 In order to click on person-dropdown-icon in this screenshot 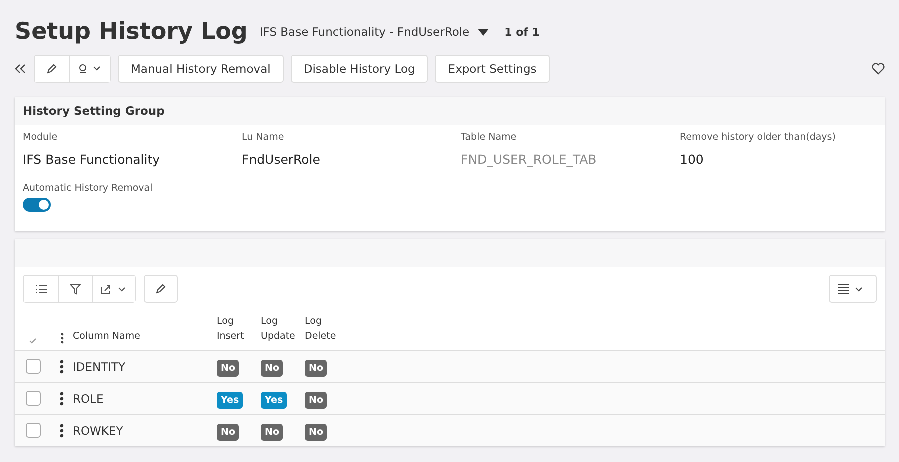, I will do `click(90, 69)`.